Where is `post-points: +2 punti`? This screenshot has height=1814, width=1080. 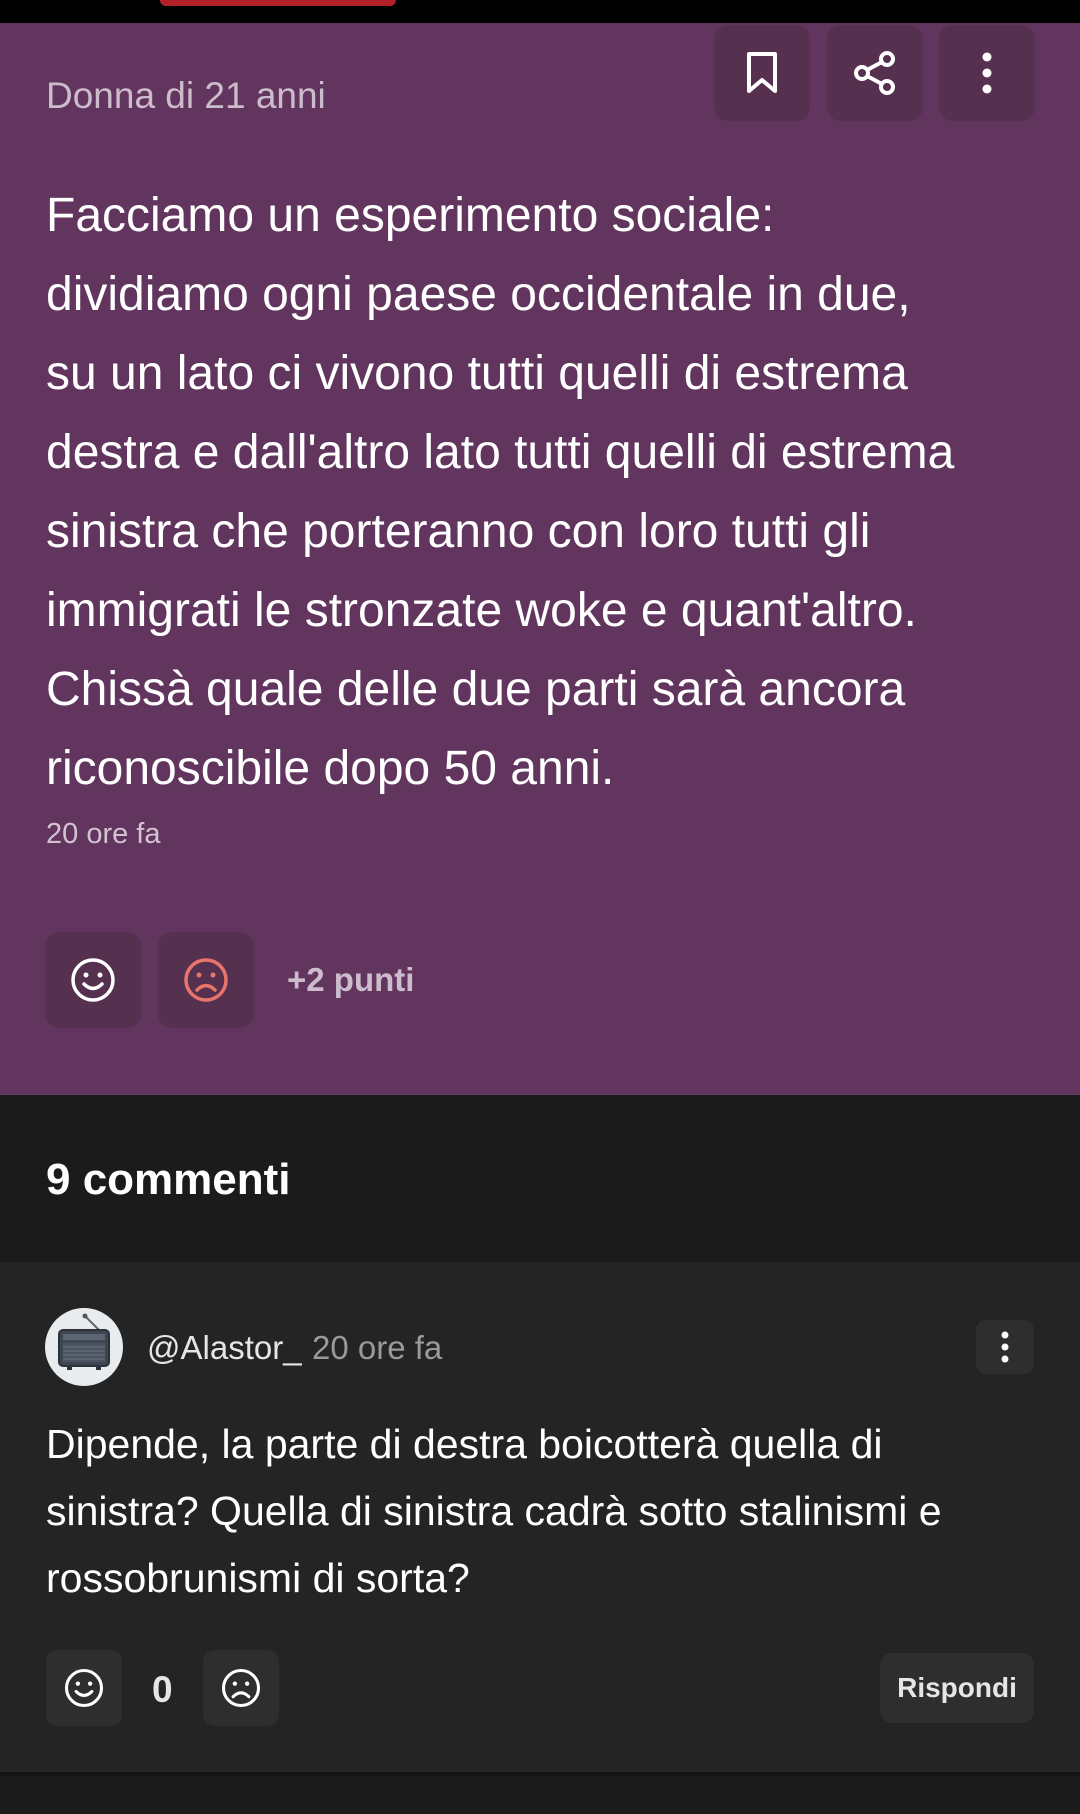
post-points: +2 punti is located at coordinates (351, 979).